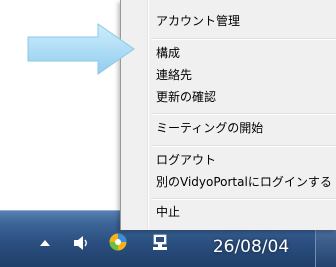 This screenshot has width=336, height=267. What do you see at coordinates (118, 242) in the screenshot?
I see `vidyo-tray-icon` at bounding box center [118, 242].